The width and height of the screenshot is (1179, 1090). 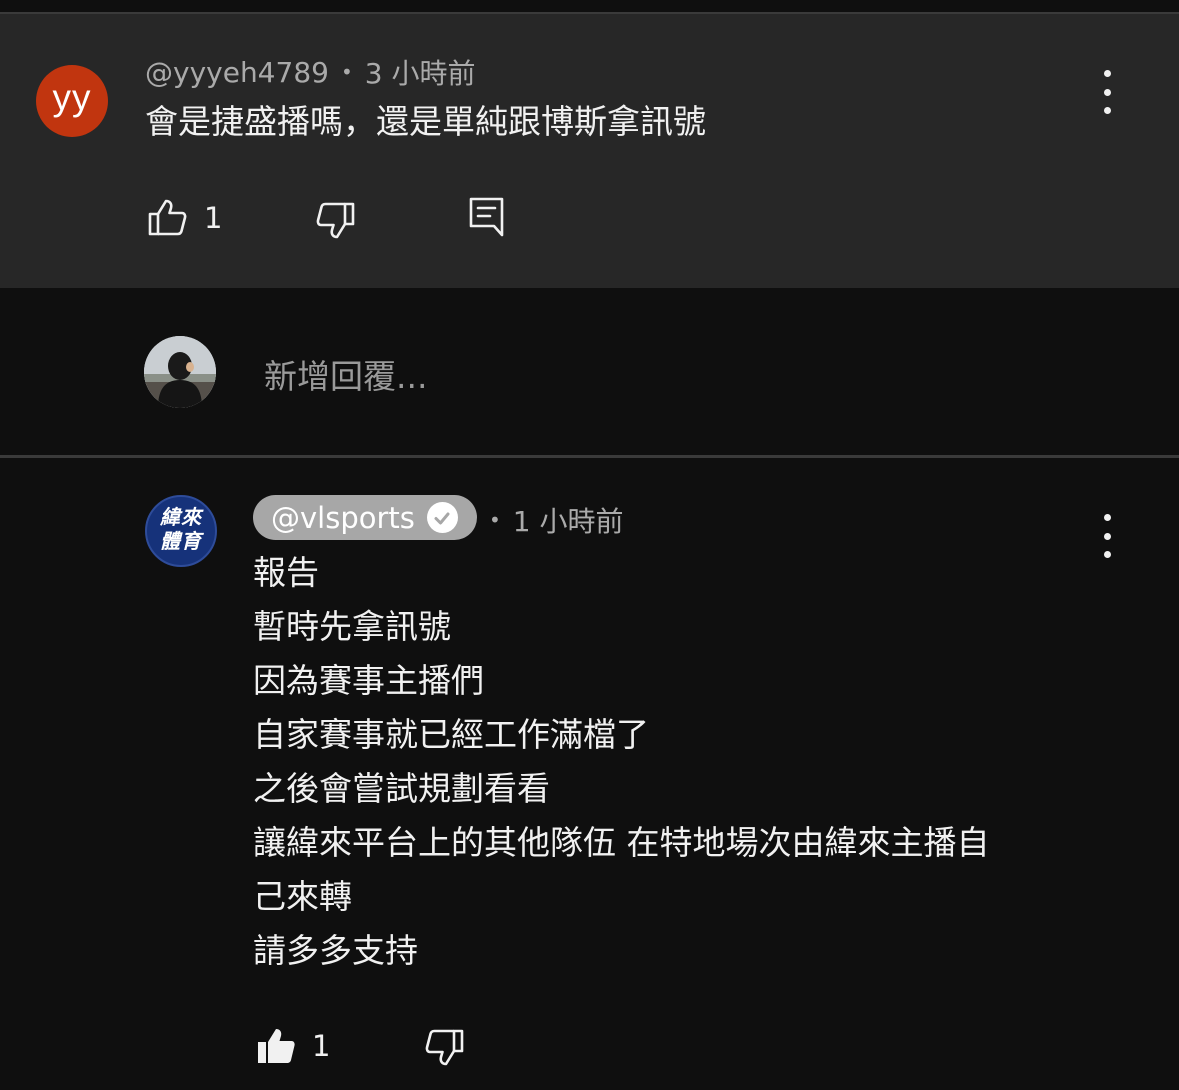 What do you see at coordinates (343, 517) in the screenshot?
I see `reply-author: @vlsports` at bounding box center [343, 517].